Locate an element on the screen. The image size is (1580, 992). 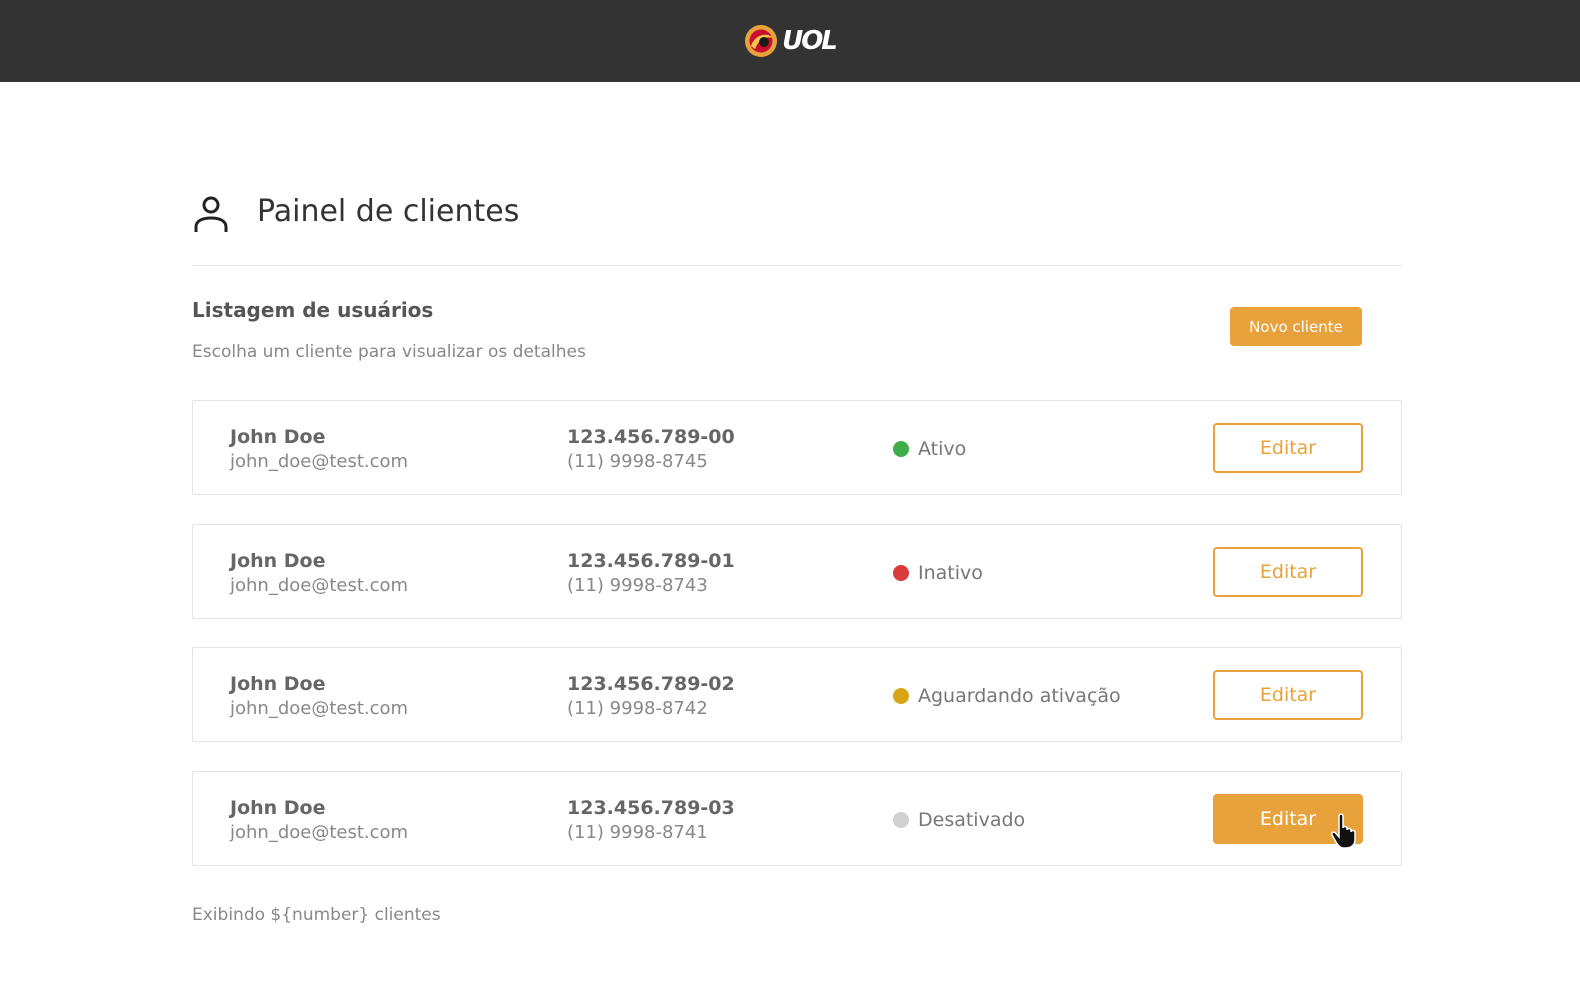
status-label: Ativo is located at coordinates (942, 448).